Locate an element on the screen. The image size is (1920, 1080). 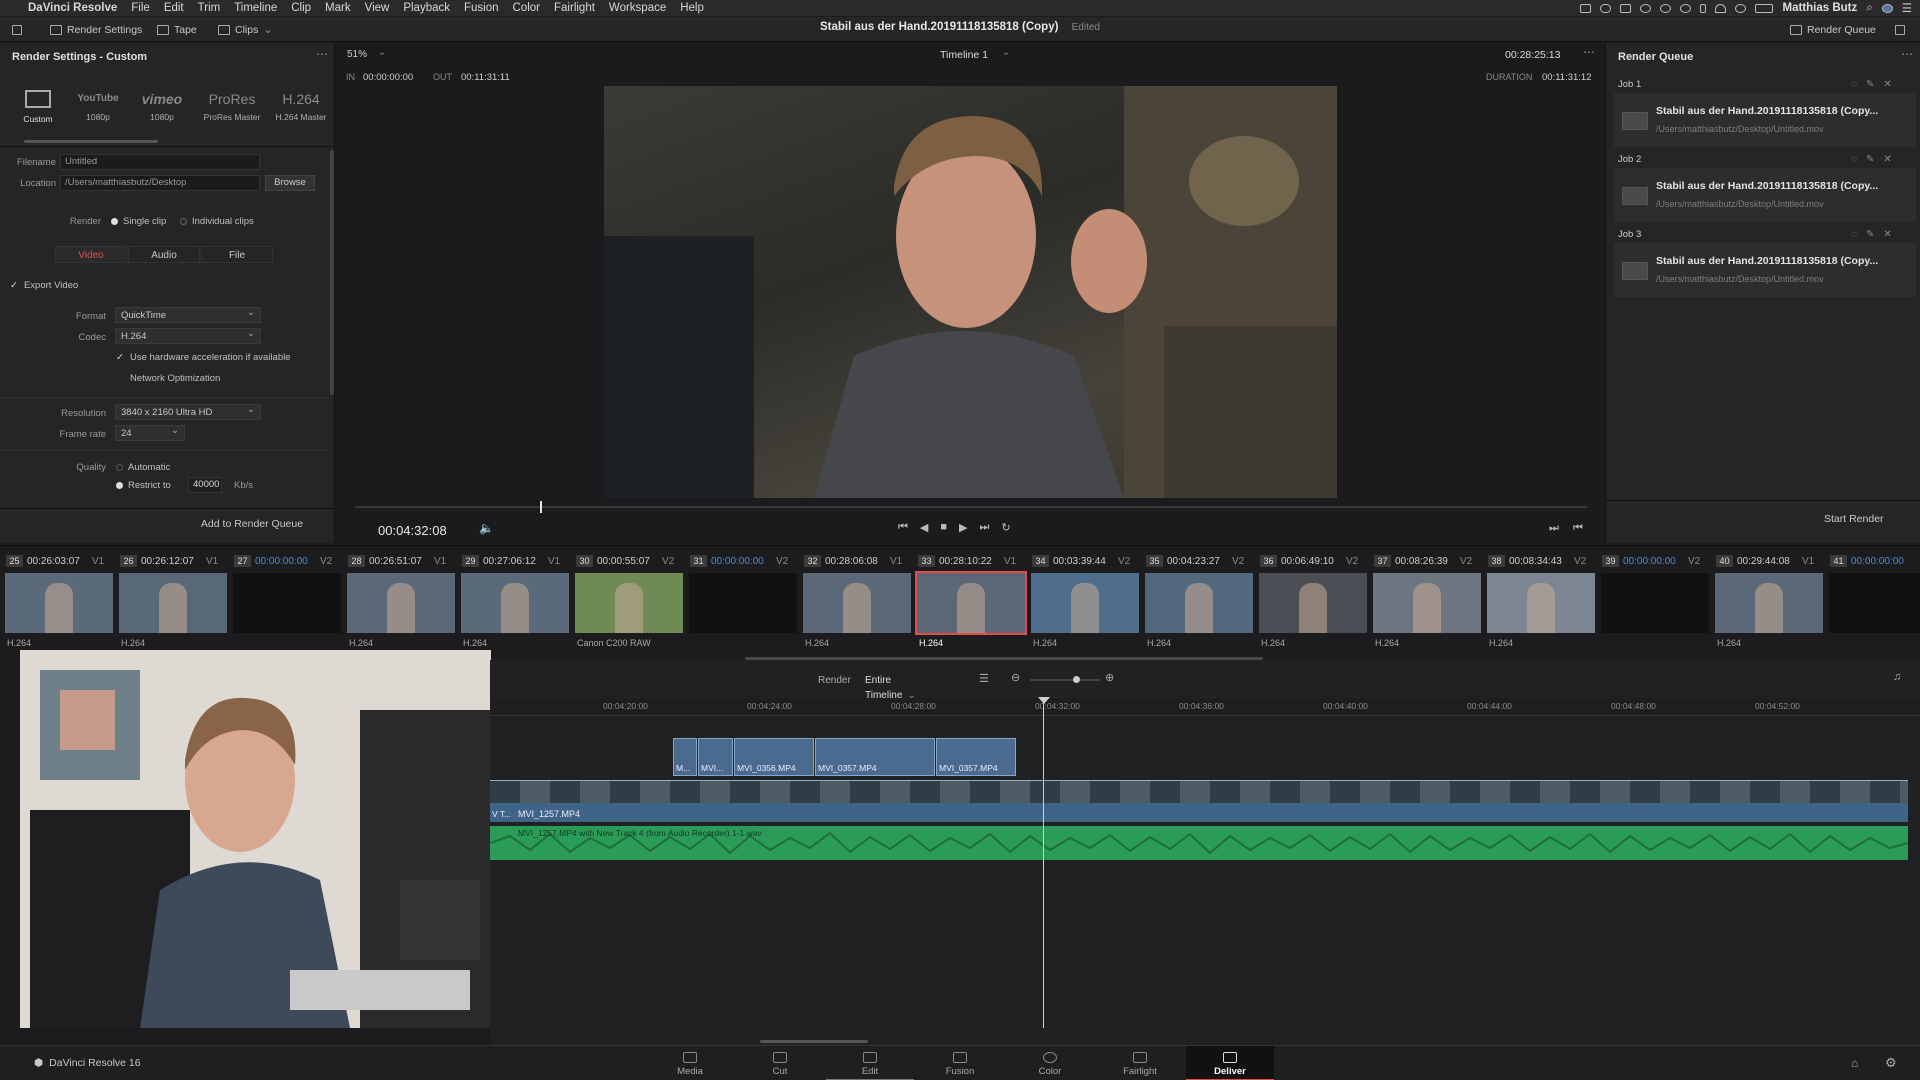
menu-timeline: Timeline is located at coordinates (255, 8).